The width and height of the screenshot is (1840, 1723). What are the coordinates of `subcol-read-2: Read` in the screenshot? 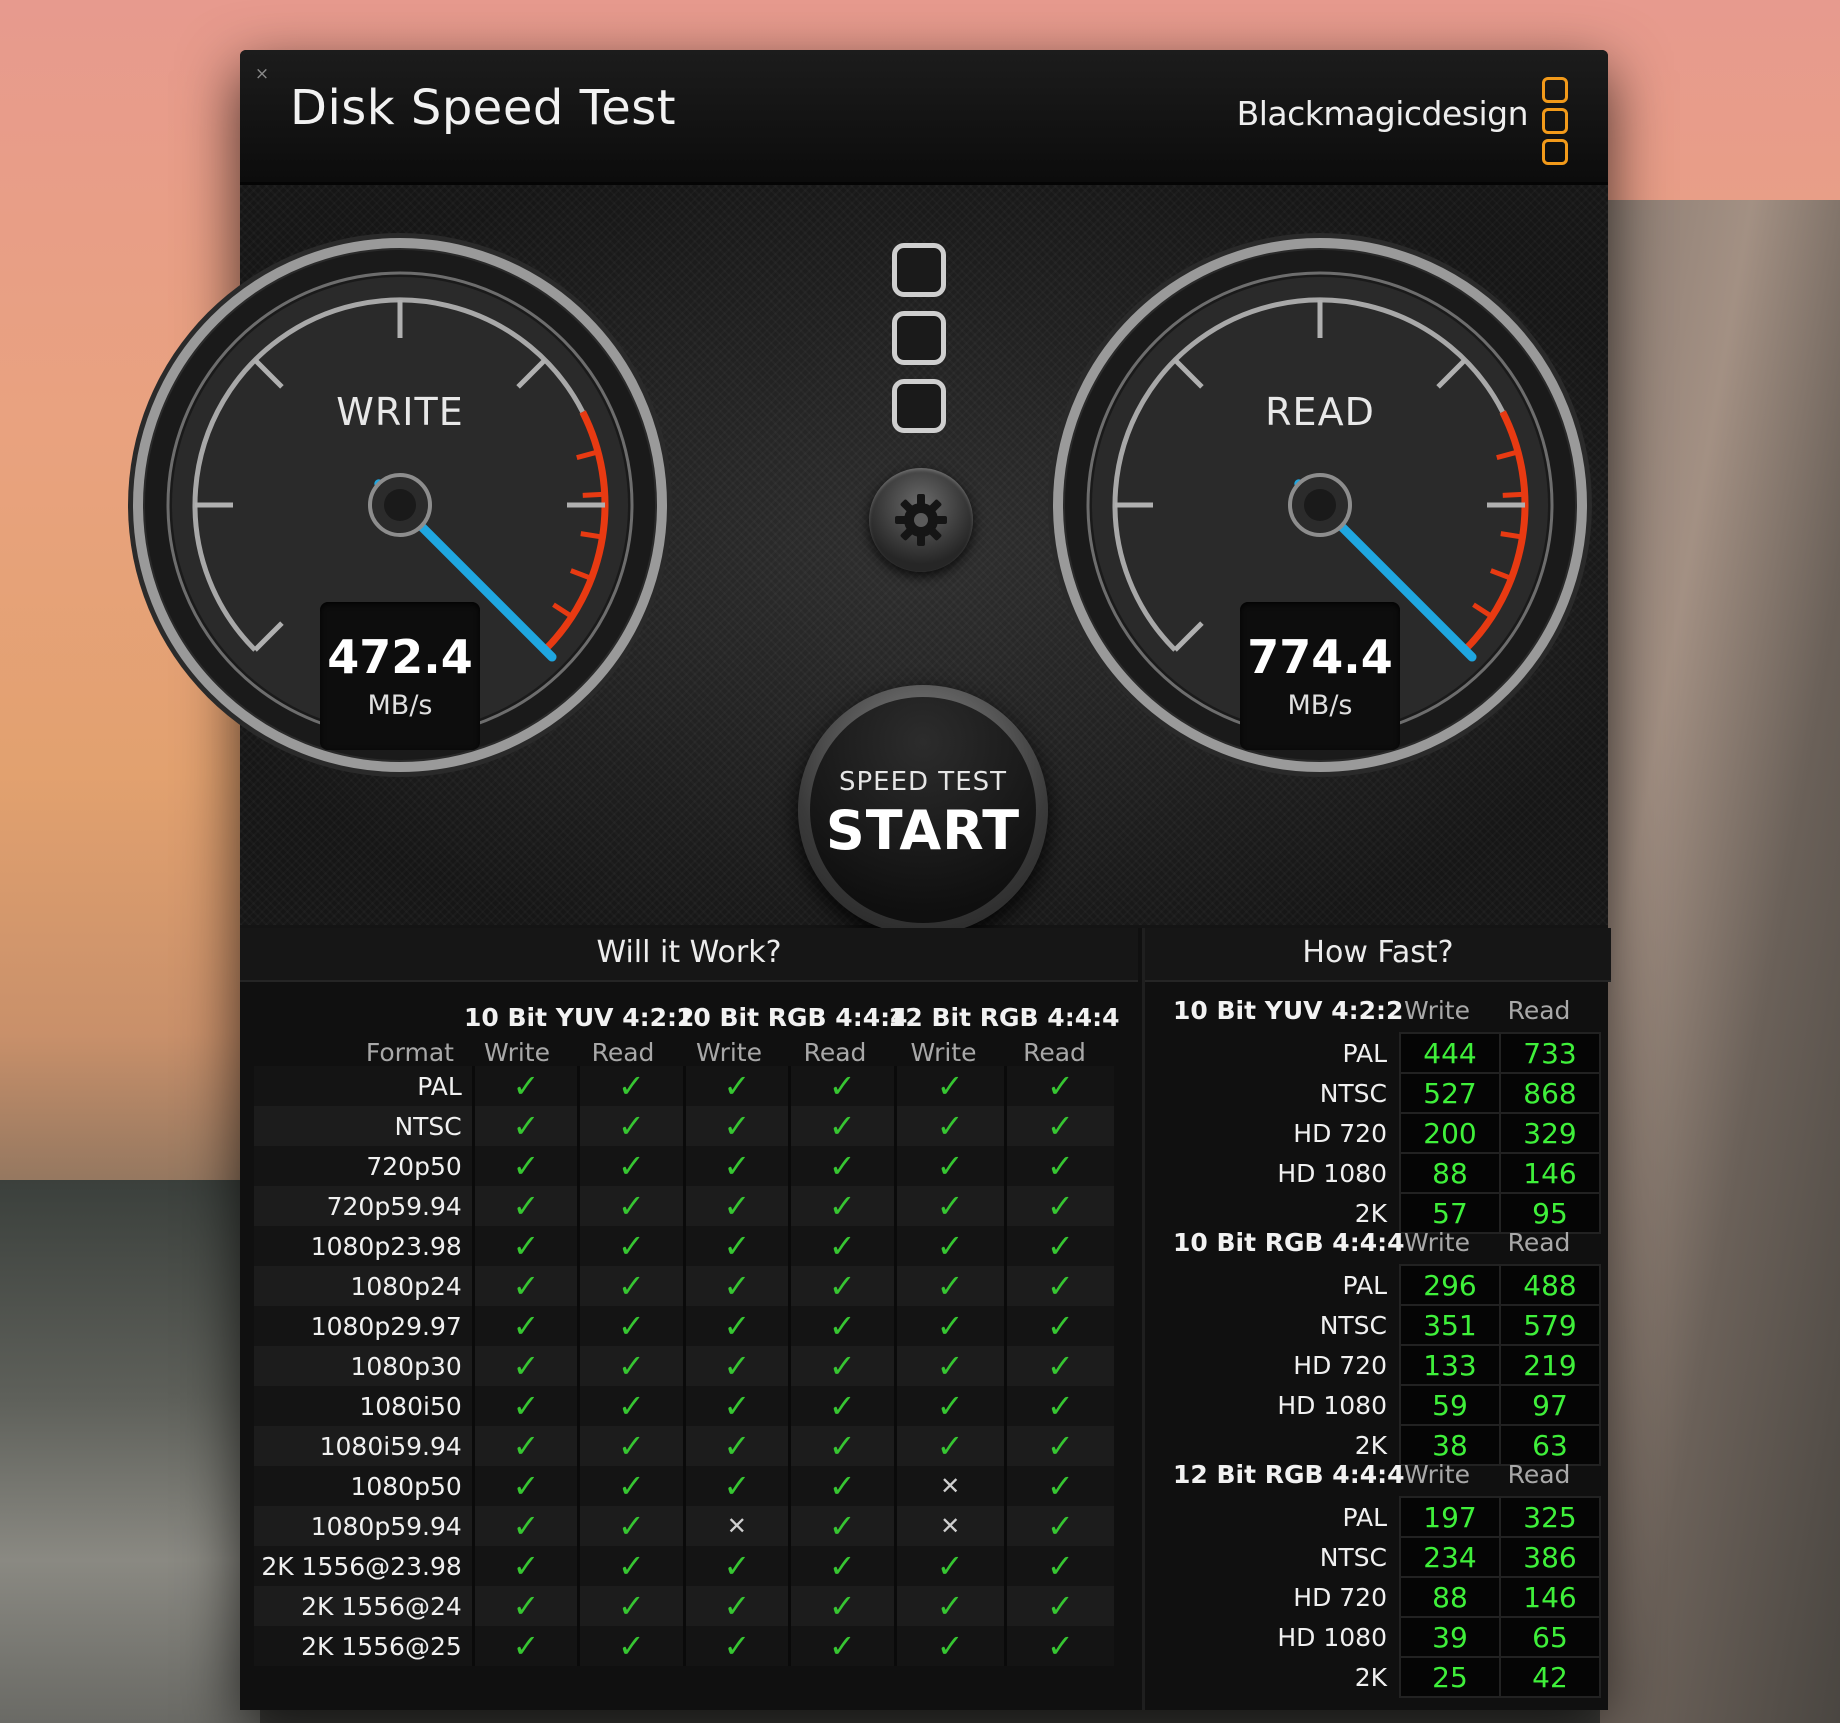 It's located at (835, 1052).